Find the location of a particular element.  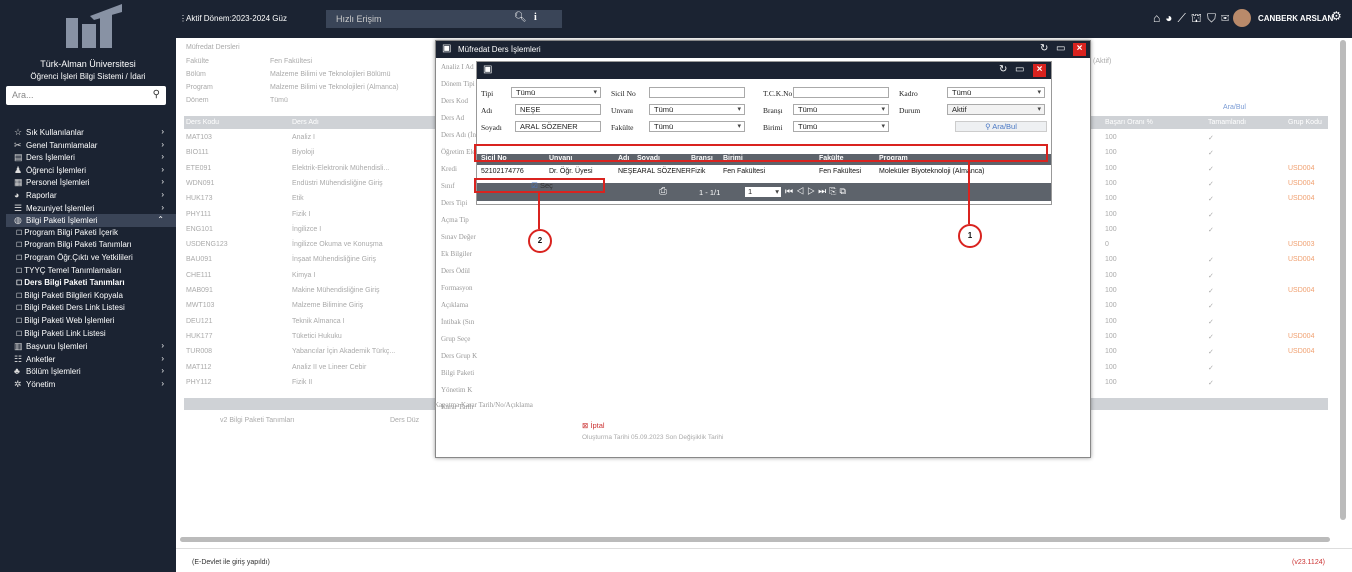

pie-icon: ◕ is located at coordinates (1171, 18).